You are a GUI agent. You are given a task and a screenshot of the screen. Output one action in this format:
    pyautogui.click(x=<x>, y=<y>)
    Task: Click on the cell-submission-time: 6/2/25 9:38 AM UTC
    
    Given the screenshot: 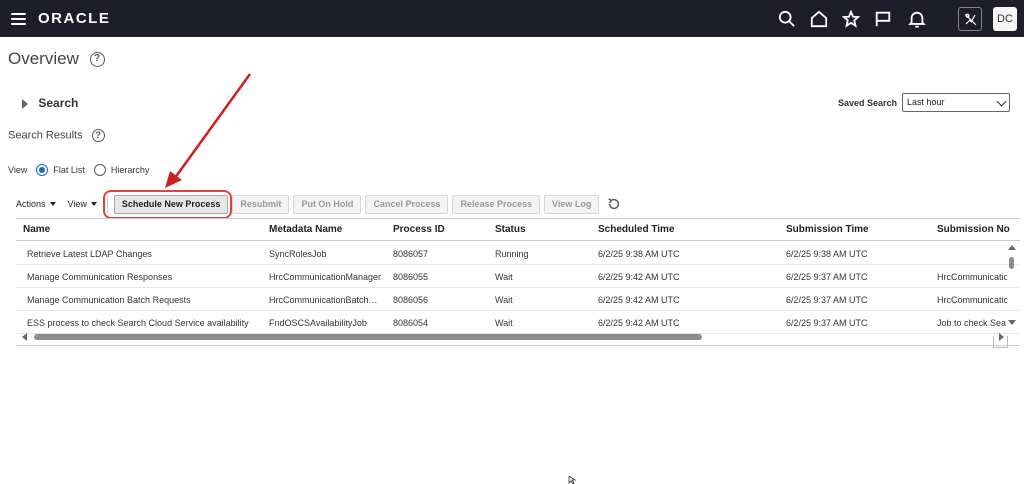 What is the action you would take?
    pyautogui.click(x=827, y=254)
    